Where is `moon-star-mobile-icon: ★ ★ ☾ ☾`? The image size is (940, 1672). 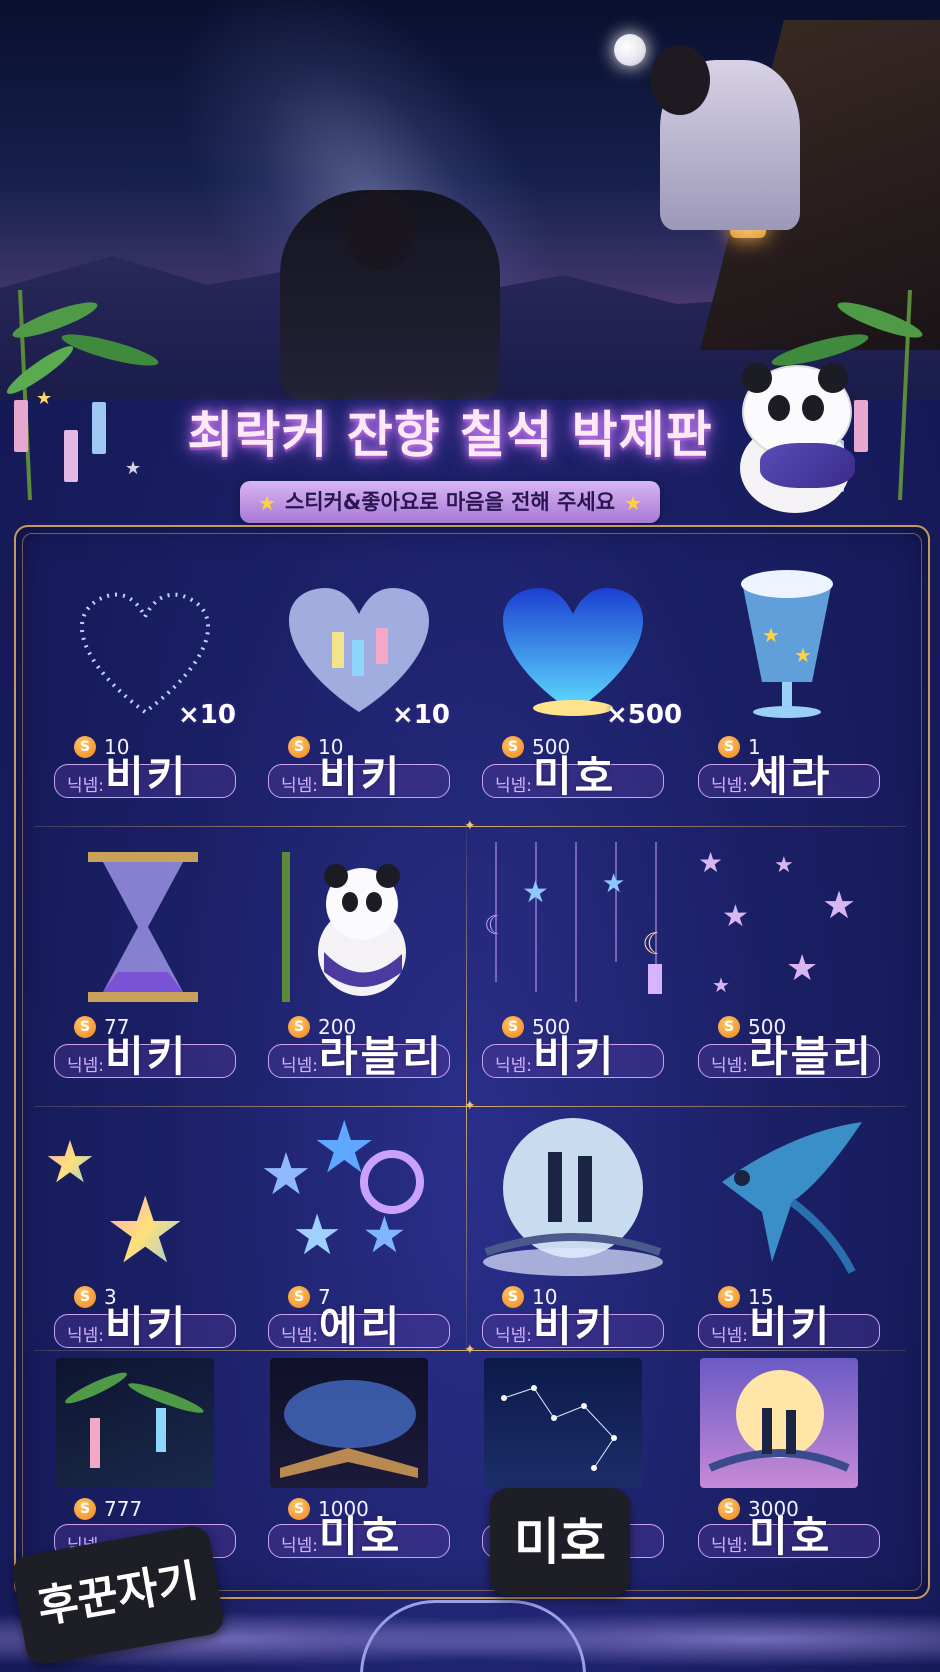 moon-star-mobile-icon: ★ ★ ☾ ☾ is located at coordinates (573, 926).